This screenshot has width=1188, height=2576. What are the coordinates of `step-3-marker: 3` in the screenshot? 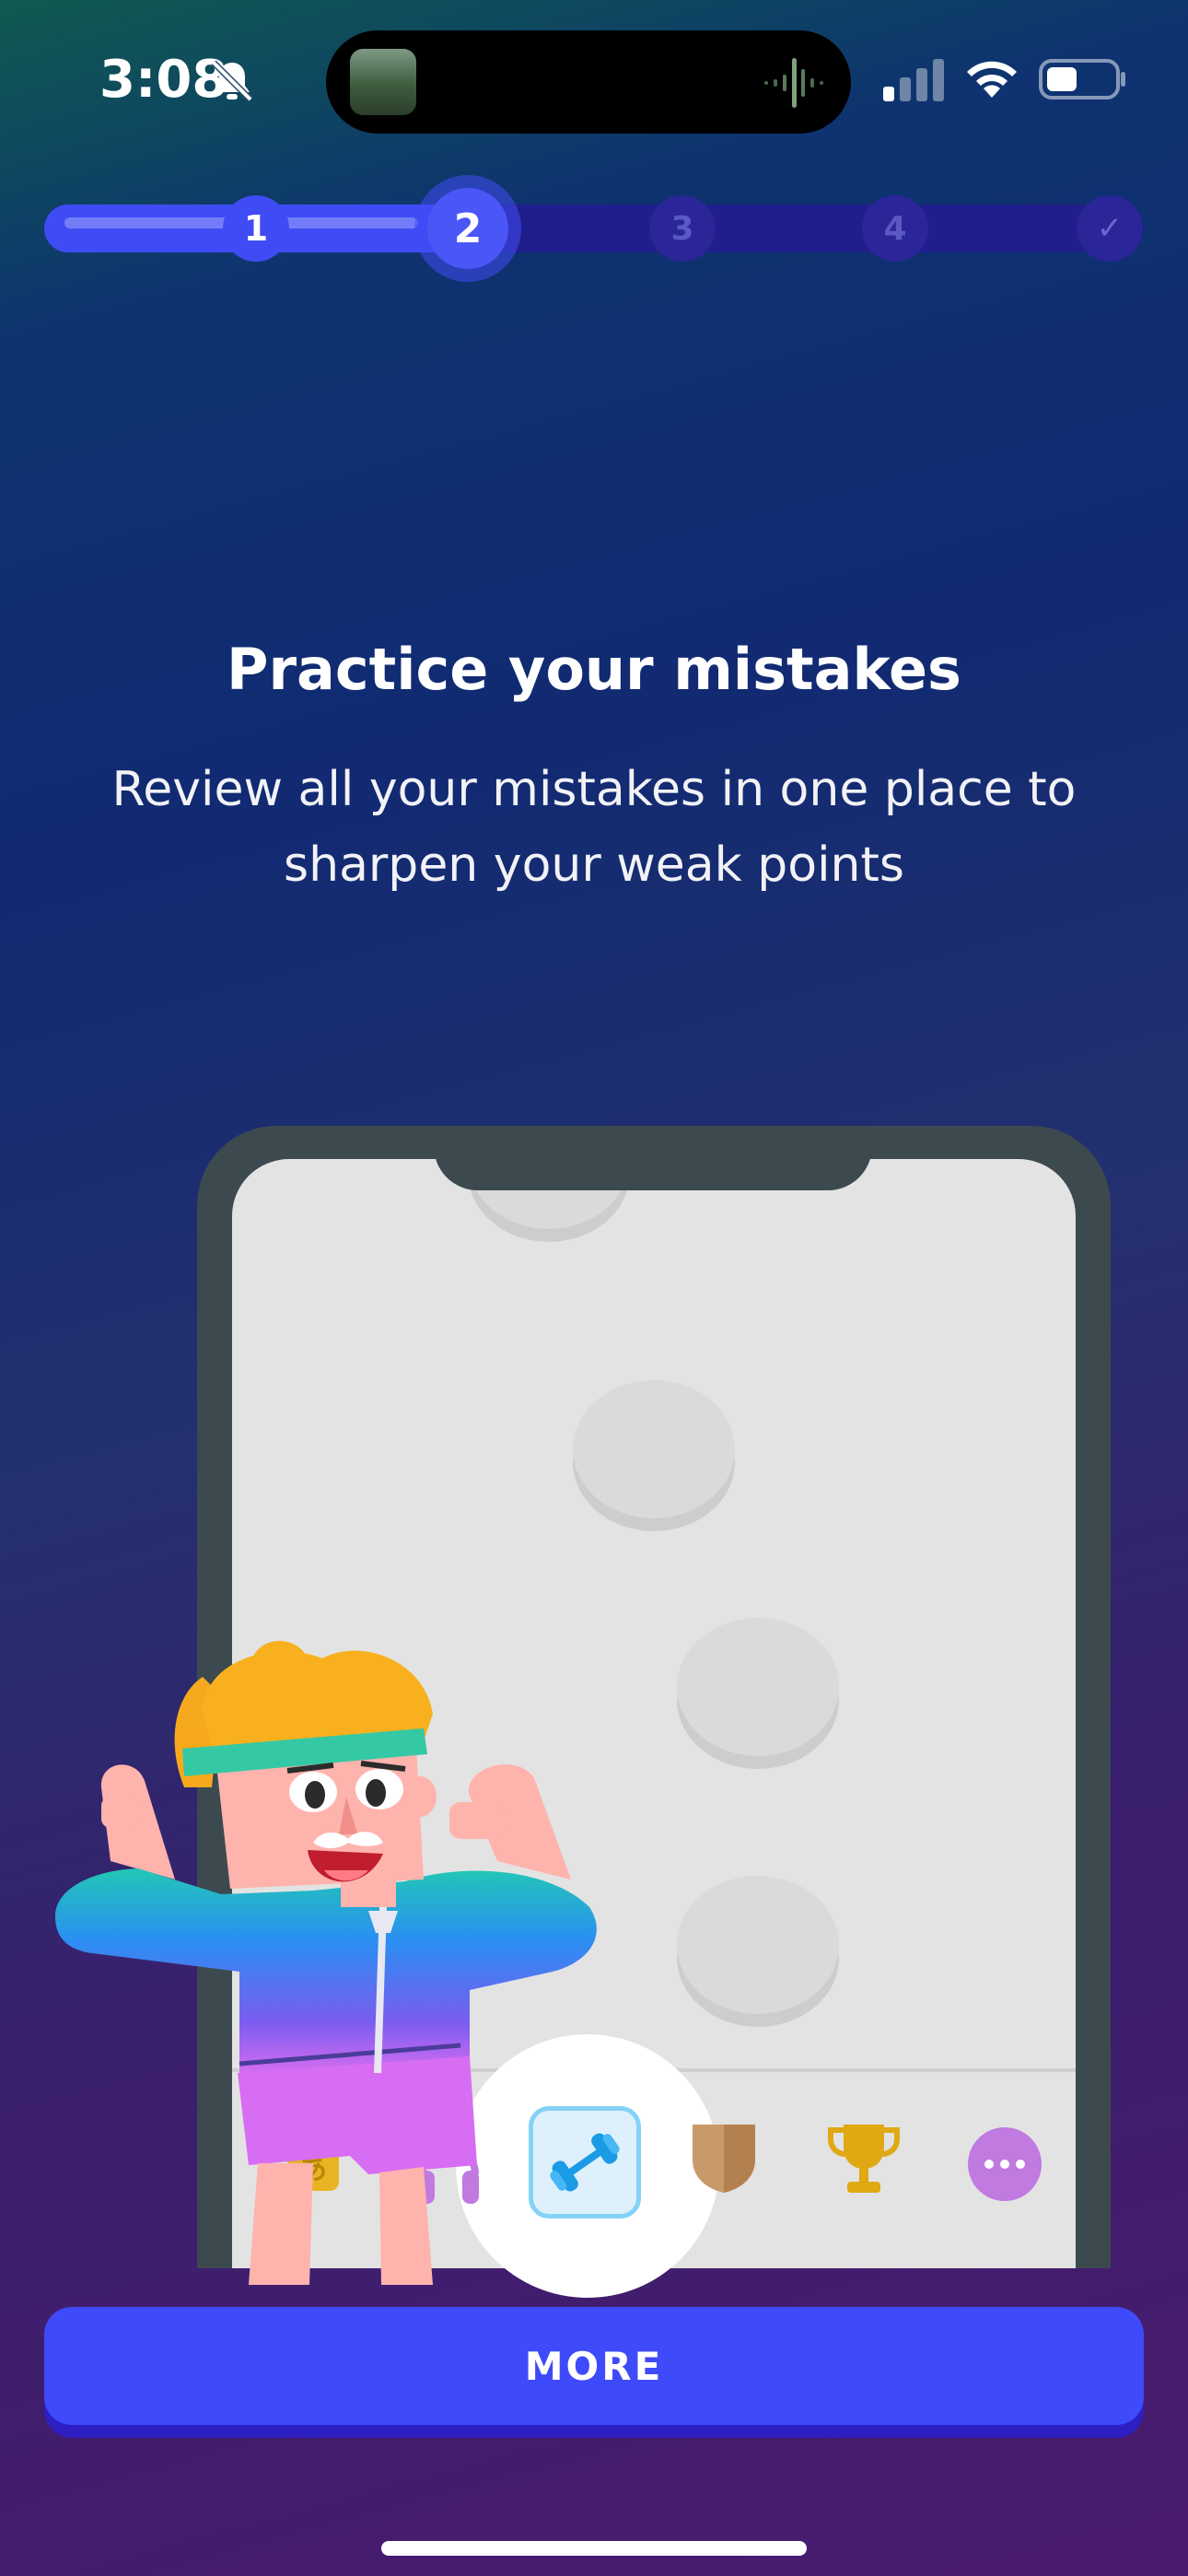 It's located at (682, 228).